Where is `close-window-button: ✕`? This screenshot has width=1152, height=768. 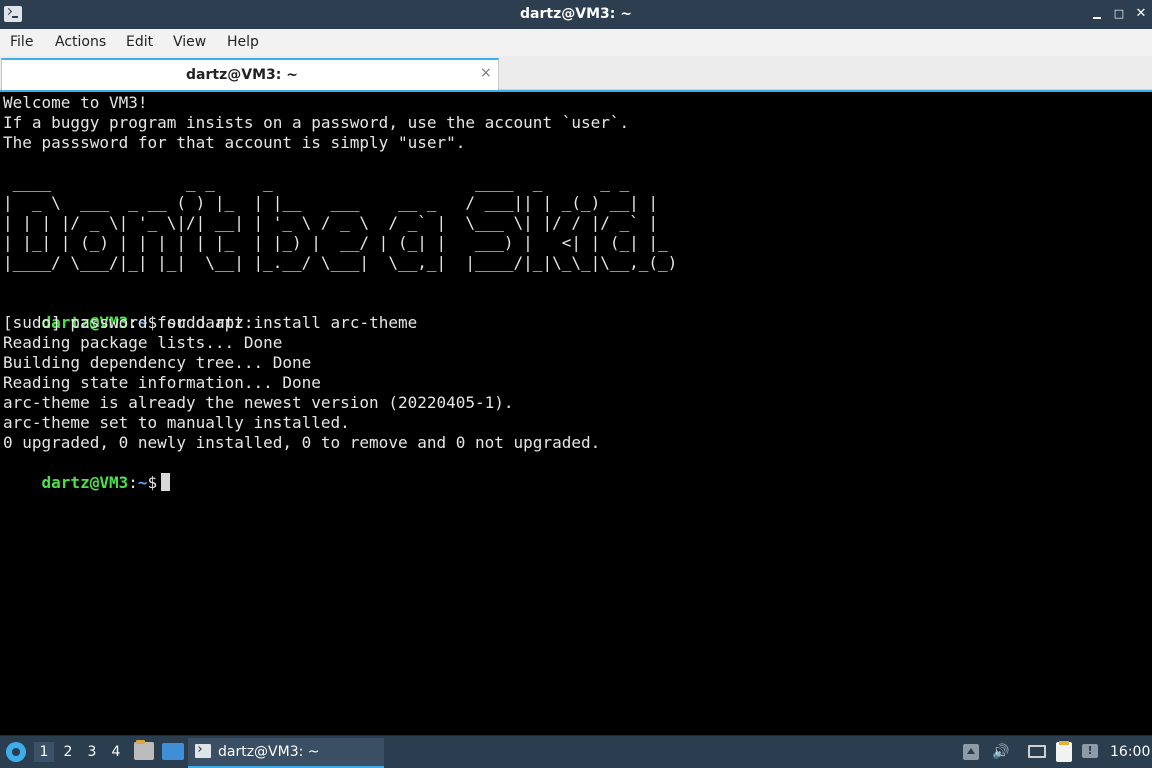
close-window-button: ✕ is located at coordinates (1141, 14).